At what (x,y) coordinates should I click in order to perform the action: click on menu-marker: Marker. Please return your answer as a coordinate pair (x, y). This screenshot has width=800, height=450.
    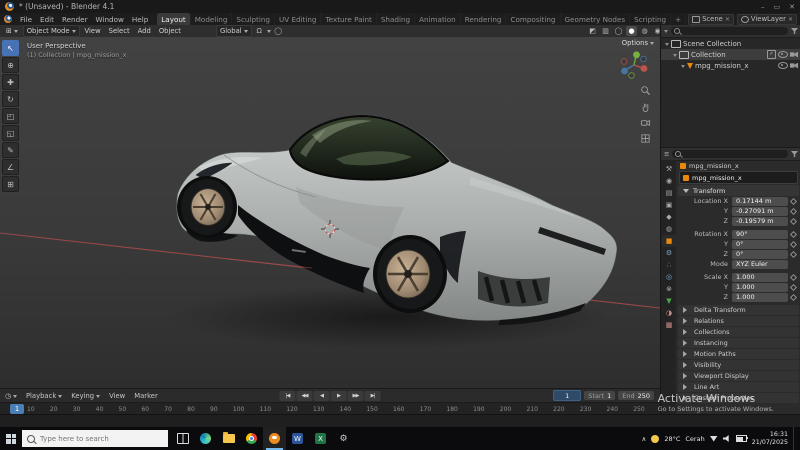
    Looking at the image, I should click on (146, 396).